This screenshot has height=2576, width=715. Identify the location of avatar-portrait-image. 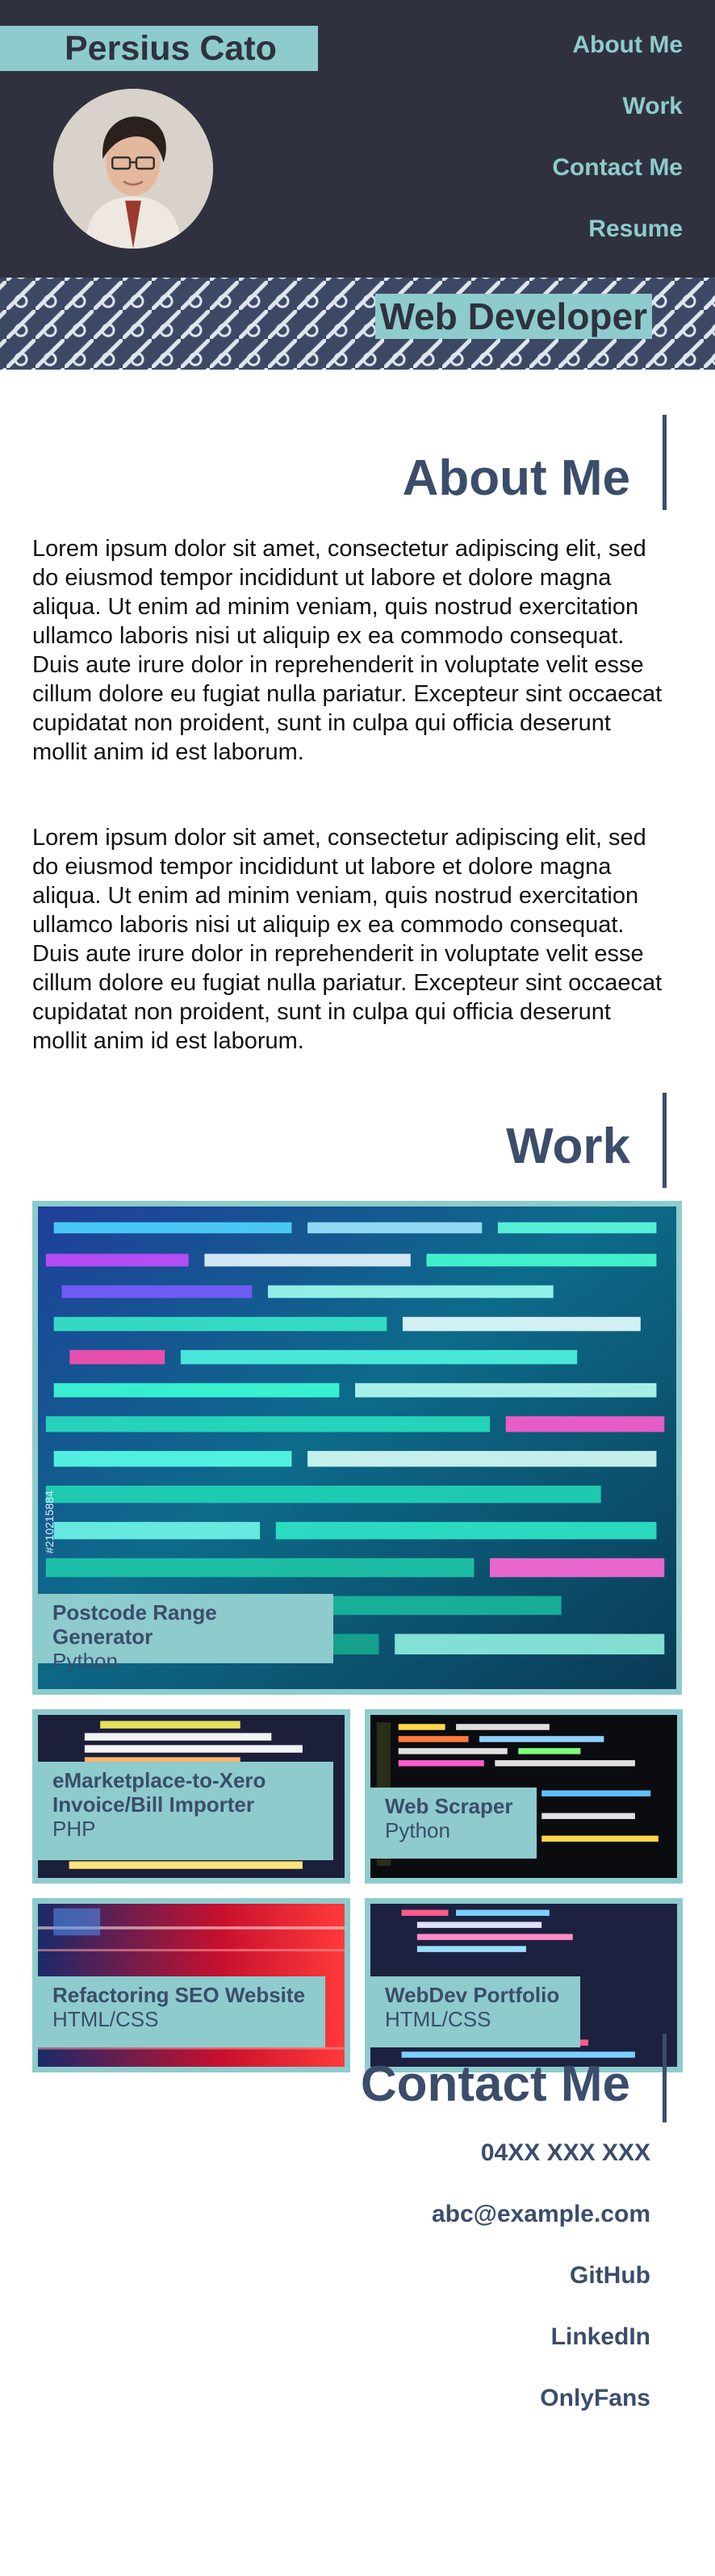
(133, 169).